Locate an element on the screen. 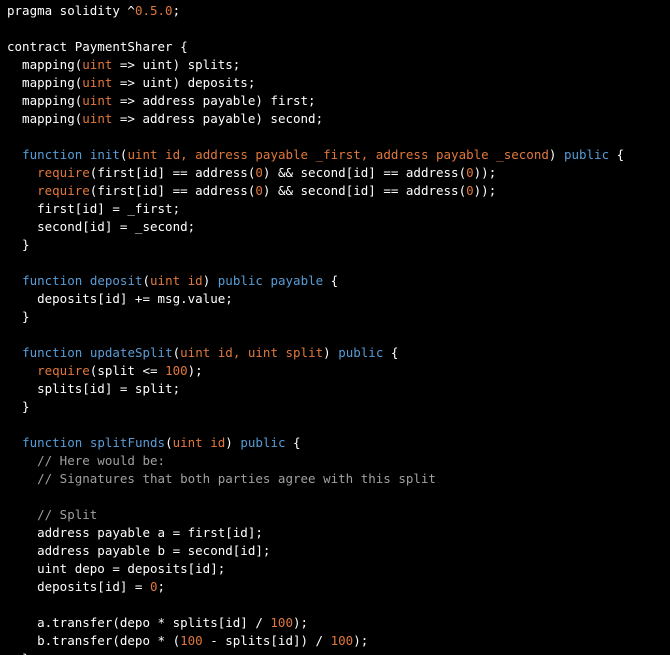  code-line: address payable a = first[id]; is located at coordinates (338, 533).